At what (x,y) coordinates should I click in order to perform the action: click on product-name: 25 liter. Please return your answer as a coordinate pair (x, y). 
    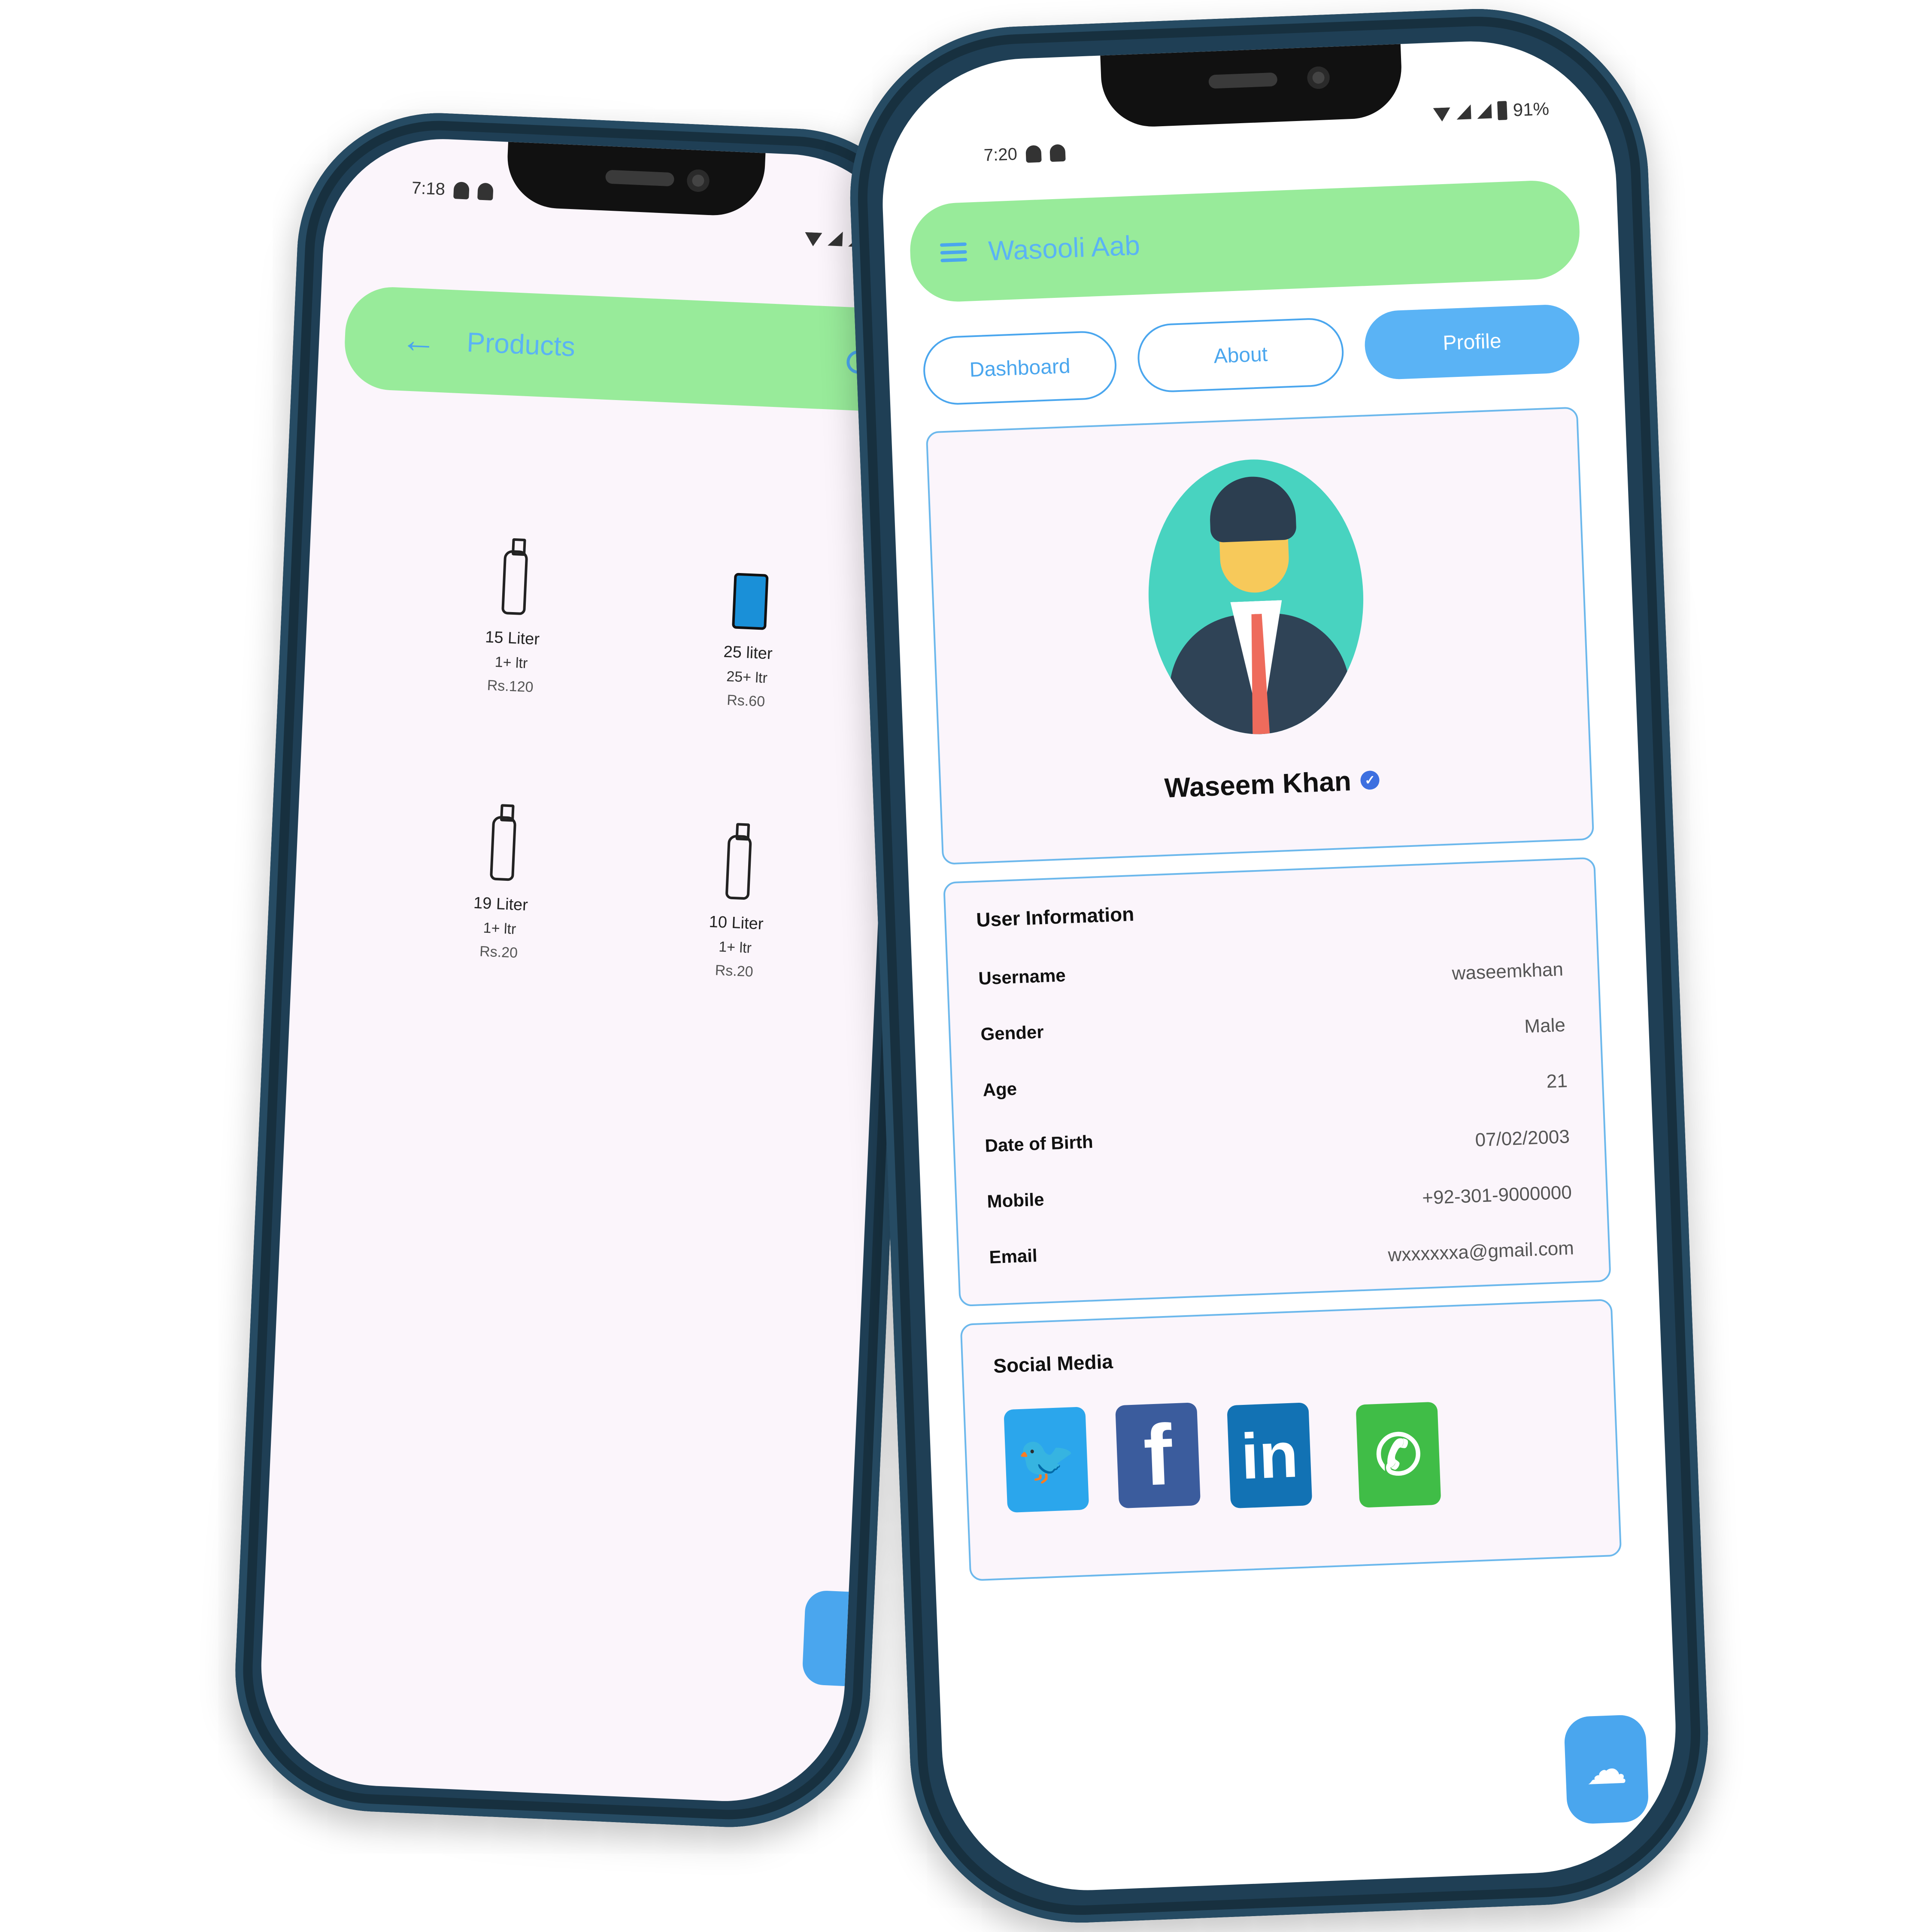
    Looking at the image, I should click on (748, 653).